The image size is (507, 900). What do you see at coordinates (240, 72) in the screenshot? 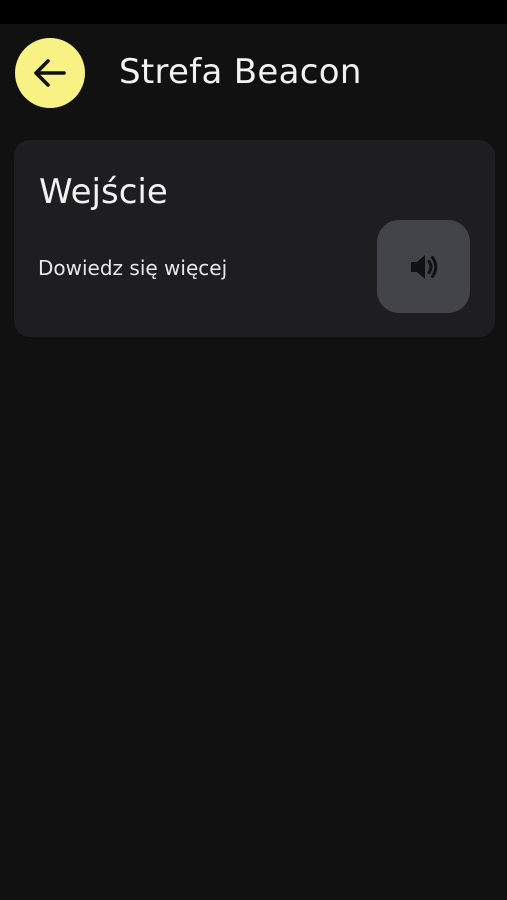
I see `page-title: Strefa Beacon` at bounding box center [240, 72].